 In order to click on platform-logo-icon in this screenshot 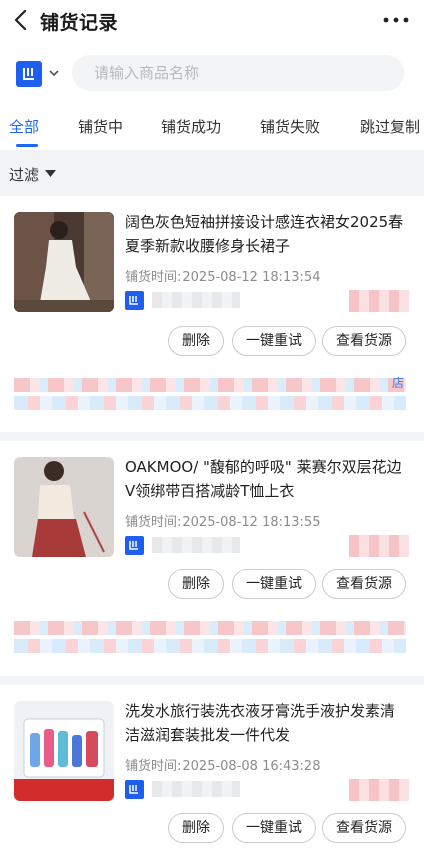, I will do `click(29, 74)`.